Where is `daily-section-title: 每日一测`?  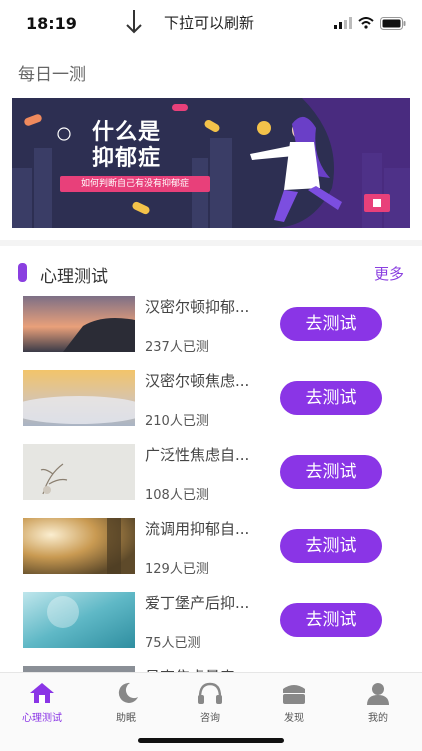
daily-section-title: 每日一测 is located at coordinates (52, 75).